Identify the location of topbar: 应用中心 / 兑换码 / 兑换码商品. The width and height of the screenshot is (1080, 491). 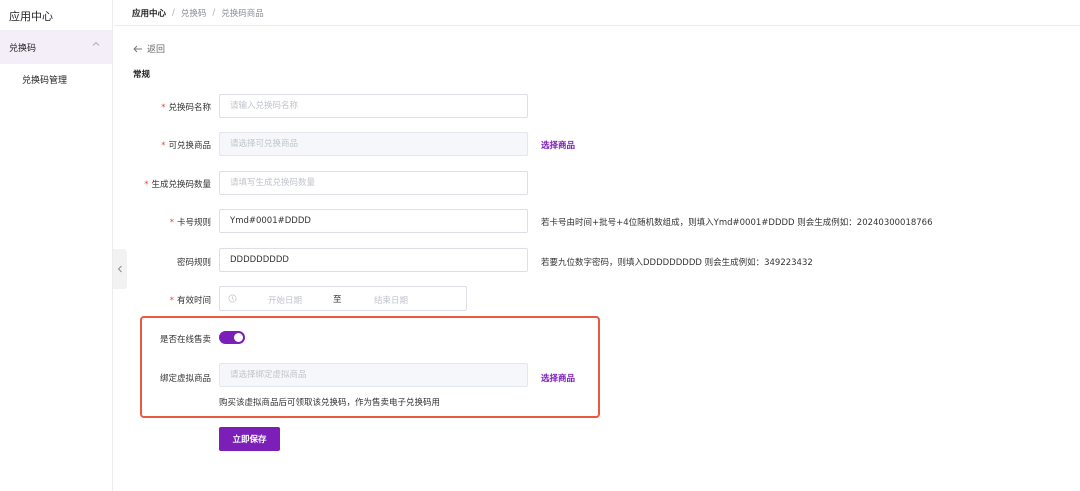
(597, 13).